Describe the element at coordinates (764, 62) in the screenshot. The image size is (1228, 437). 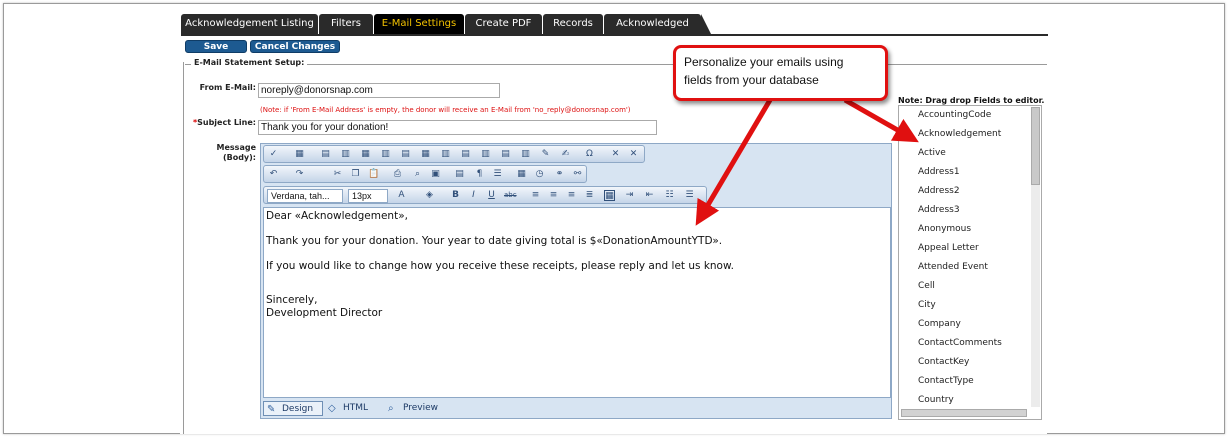
I see `callout-line1: Personalize your emails using` at that location.